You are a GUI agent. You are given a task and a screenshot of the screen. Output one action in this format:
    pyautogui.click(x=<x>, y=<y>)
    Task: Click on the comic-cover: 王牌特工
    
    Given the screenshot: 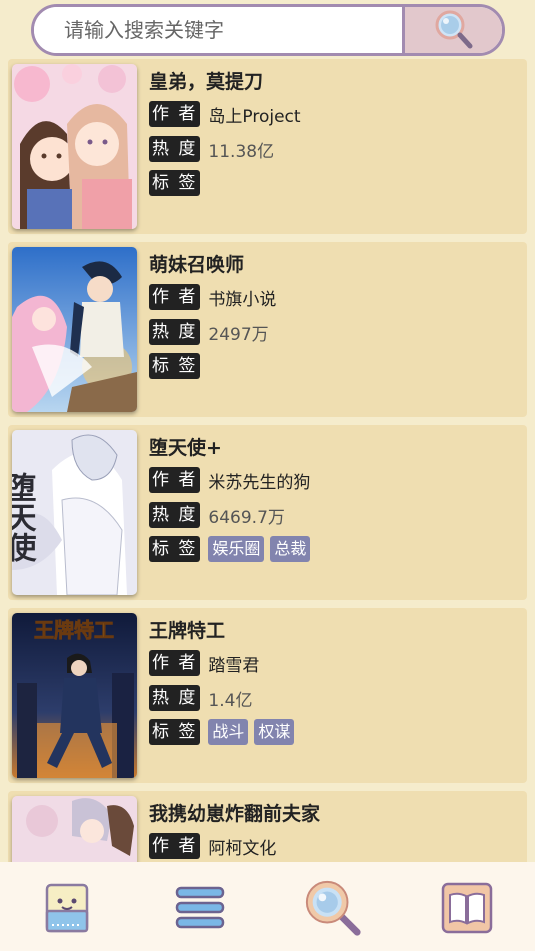 What is the action you would take?
    pyautogui.click(x=74, y=695)
    